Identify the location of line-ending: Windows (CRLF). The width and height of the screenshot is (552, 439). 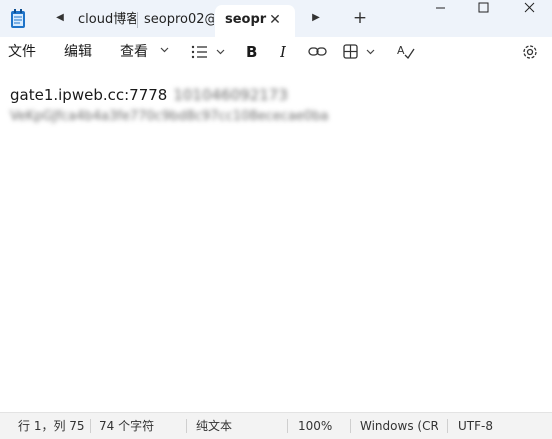
(399, 426).